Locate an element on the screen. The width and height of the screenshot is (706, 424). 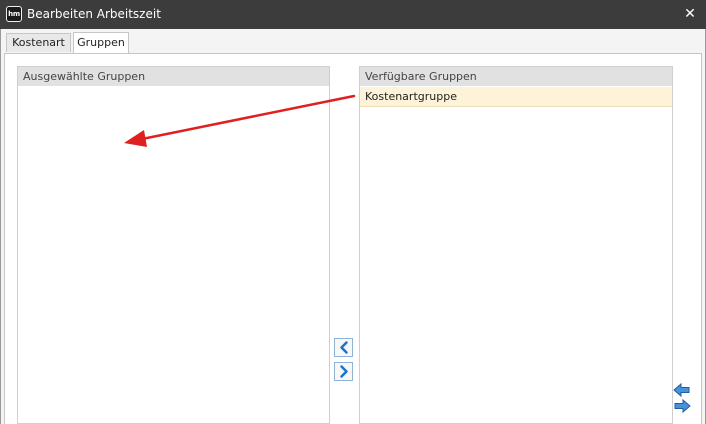
selected-groups-header: Ausgewählte Gruppen is located at coordinates (173, 76).